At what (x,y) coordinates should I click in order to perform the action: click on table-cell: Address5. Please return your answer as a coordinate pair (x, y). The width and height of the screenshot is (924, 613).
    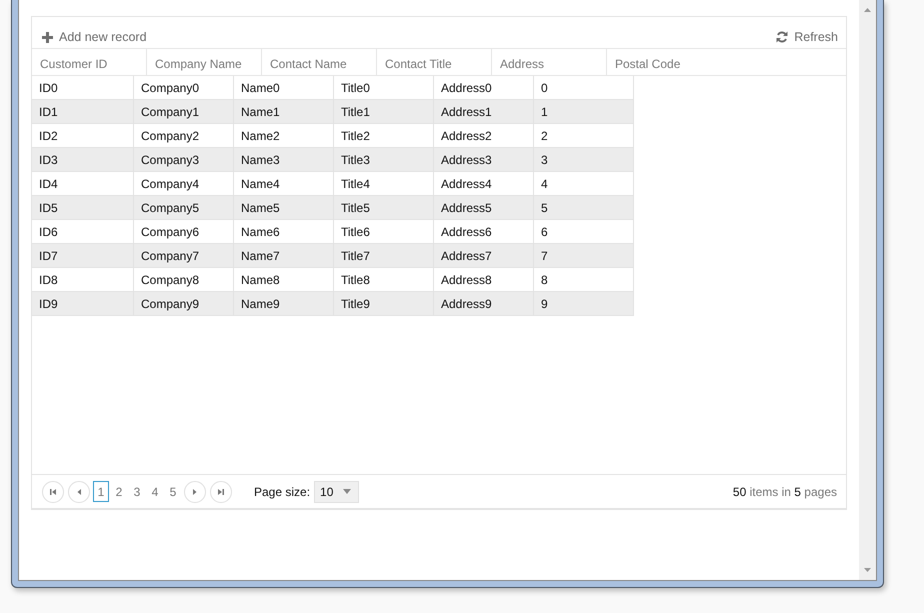
    Looking at the image, I should click on (484, 207).